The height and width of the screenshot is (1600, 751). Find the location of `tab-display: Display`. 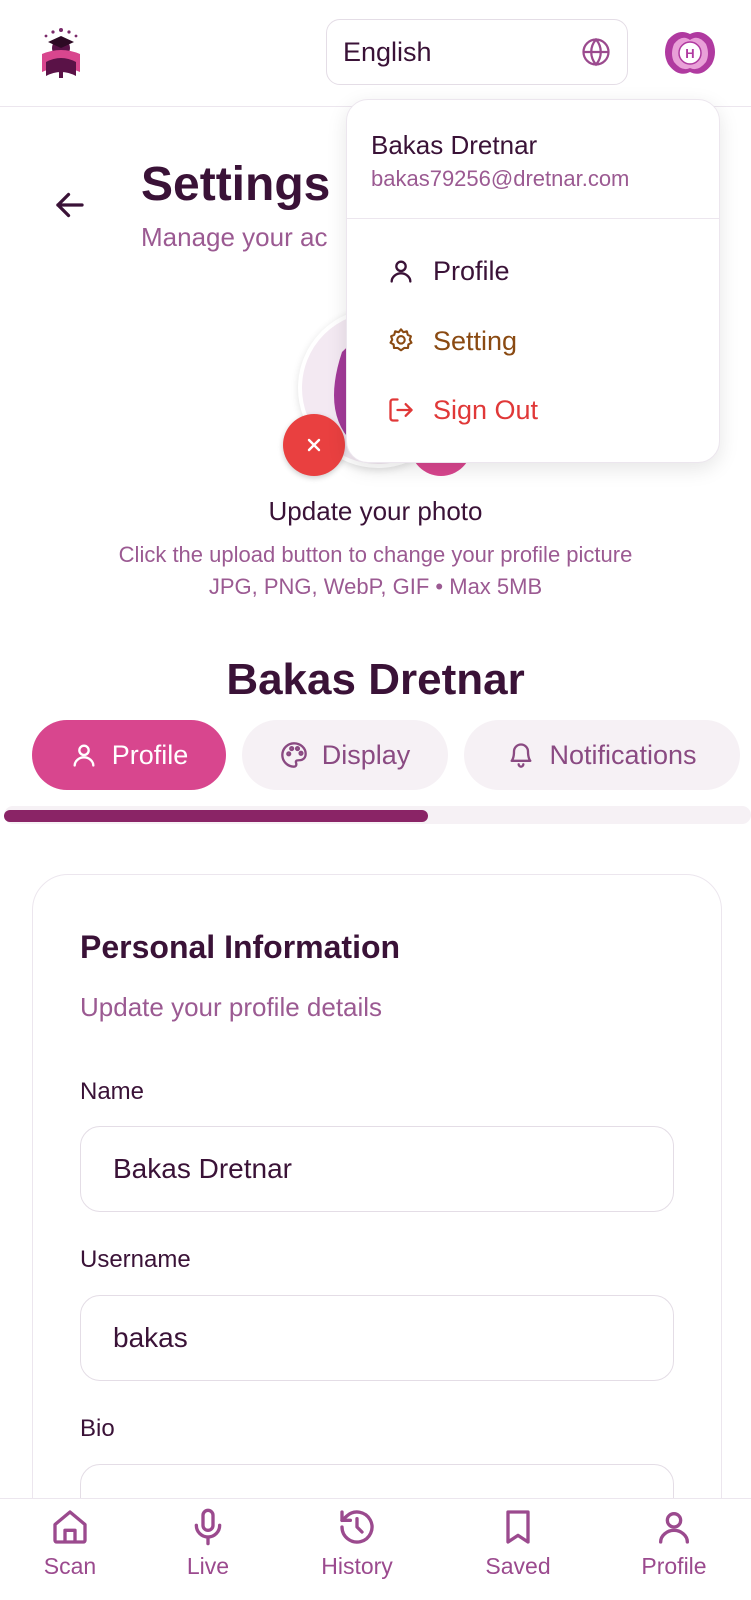

tab-display: Display is located at coordinates (345, 755).